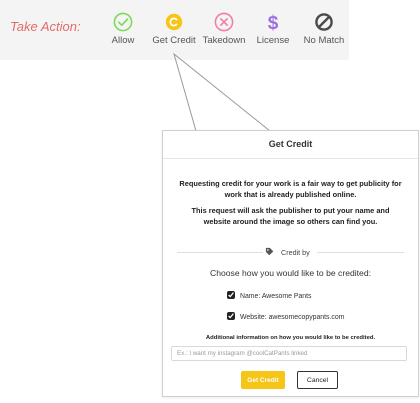 Image resolution: width=420 pixels, height=403 pixels. What do you see at coordinates (231, 316) in the screenshot?
I see `website-checkbox` at bounding box center [231, 316].